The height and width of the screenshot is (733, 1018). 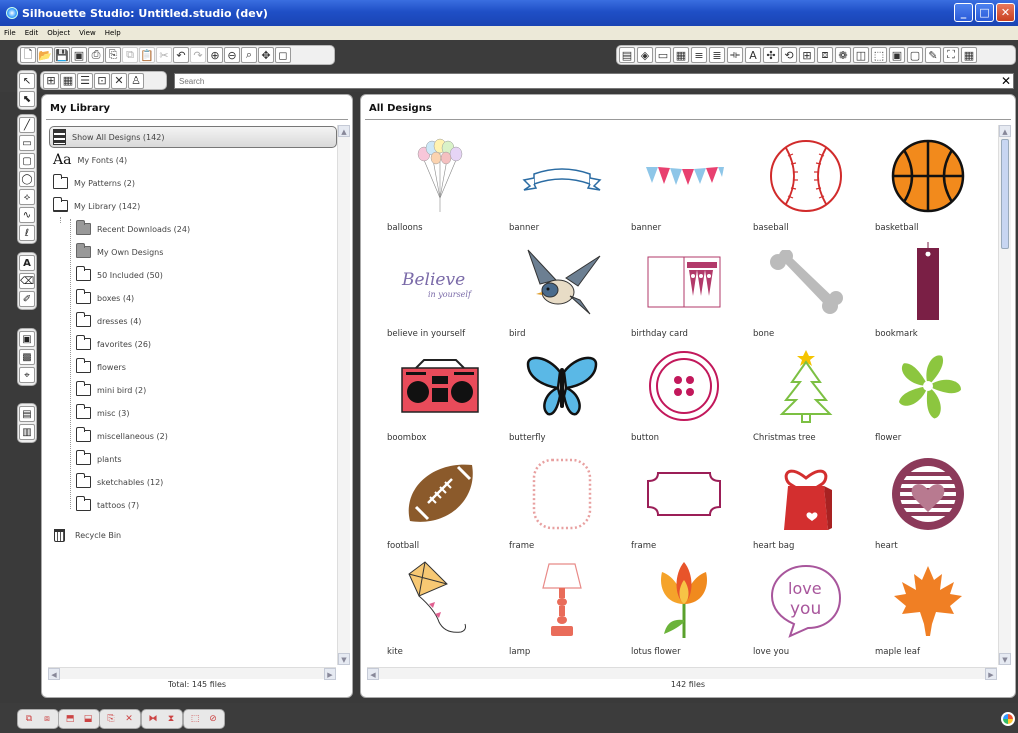 I want to click on print-cut-icon: ⎘, so click(x=113, y=55).